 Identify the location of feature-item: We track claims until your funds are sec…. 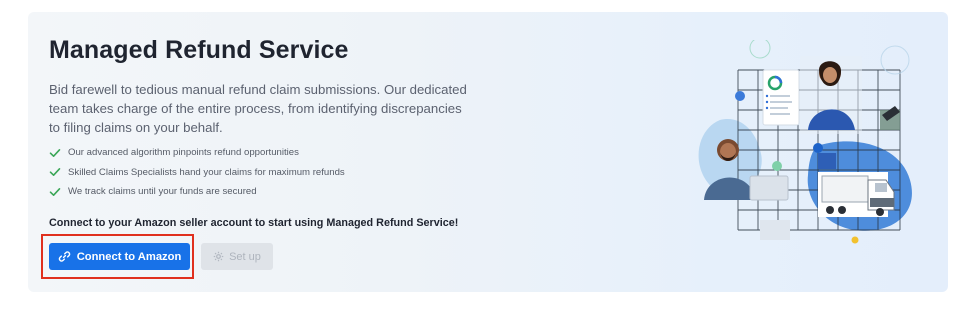
(197, 192).